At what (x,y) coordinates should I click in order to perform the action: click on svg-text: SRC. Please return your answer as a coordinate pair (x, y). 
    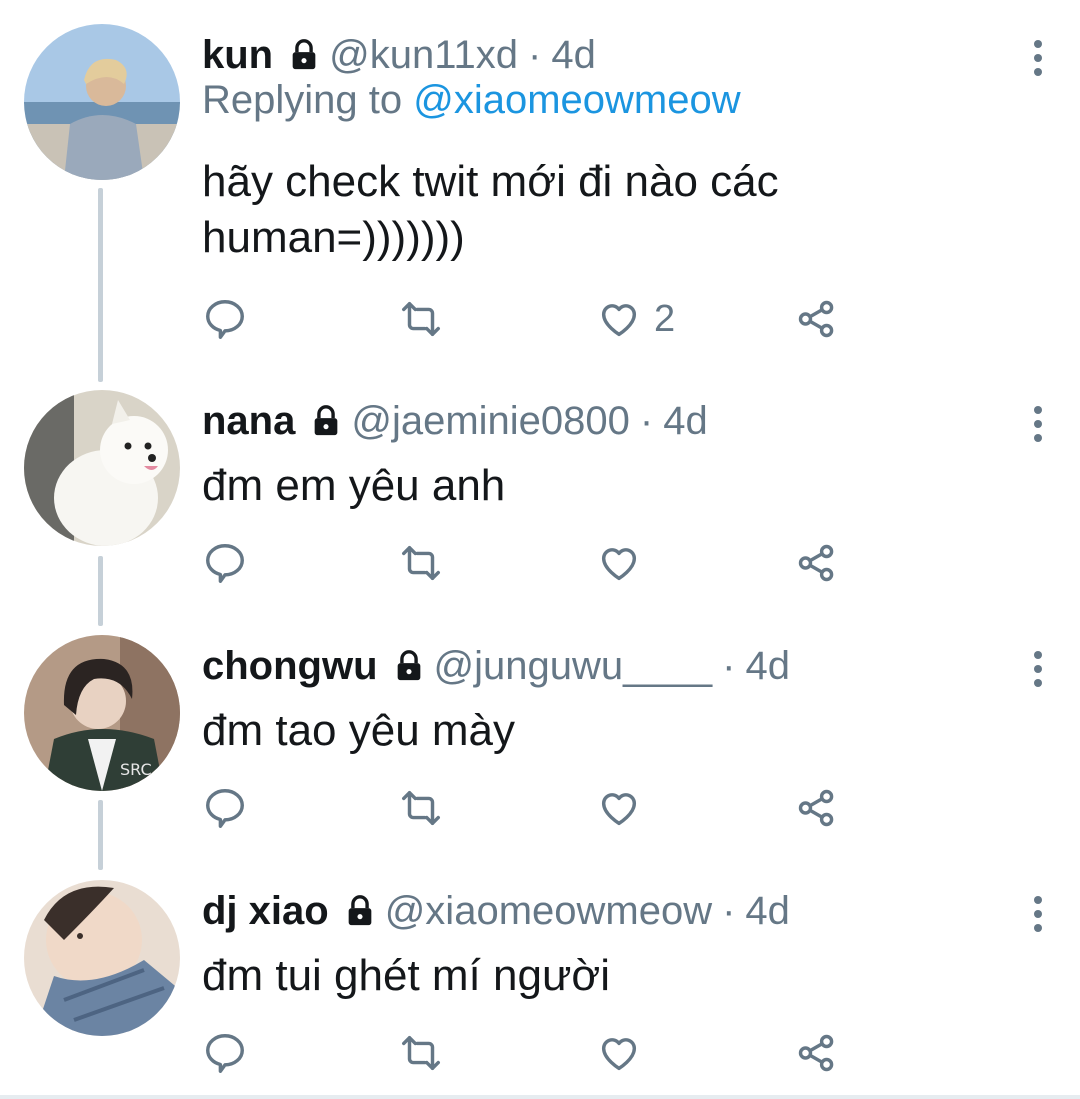
    Looking at the image, I should click on (136, 769).